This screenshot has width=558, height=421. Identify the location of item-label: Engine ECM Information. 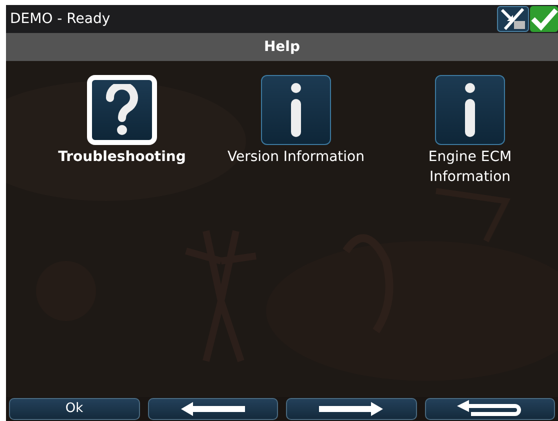
(470, 167).